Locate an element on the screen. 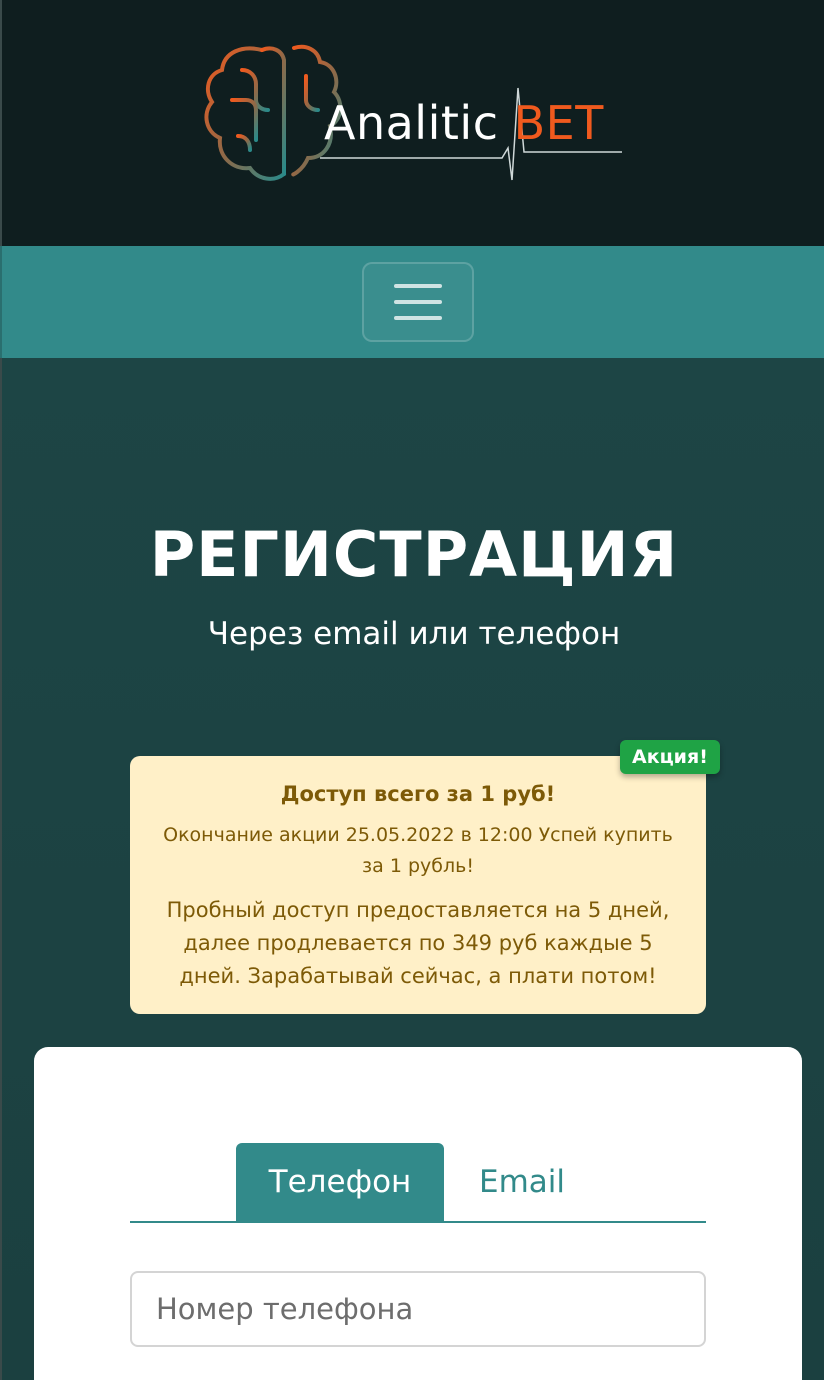  logo-text: Analitic BET is located at coordinates (464, 123).